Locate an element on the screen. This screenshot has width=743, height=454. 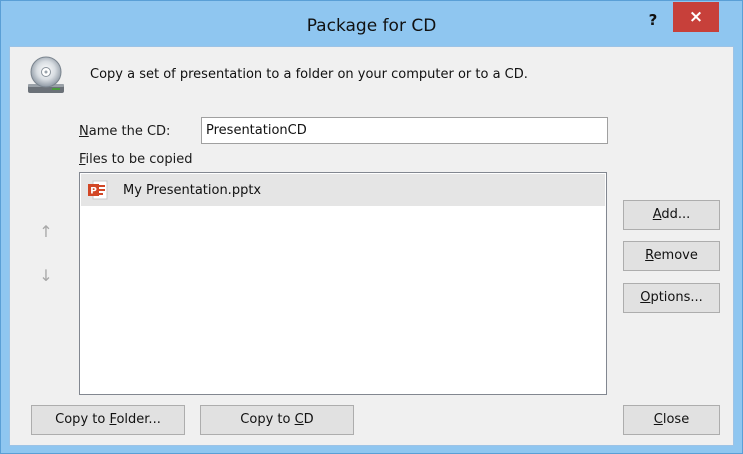
files-to-copy-label: Files to be copied is located at coordinates (135, 159).